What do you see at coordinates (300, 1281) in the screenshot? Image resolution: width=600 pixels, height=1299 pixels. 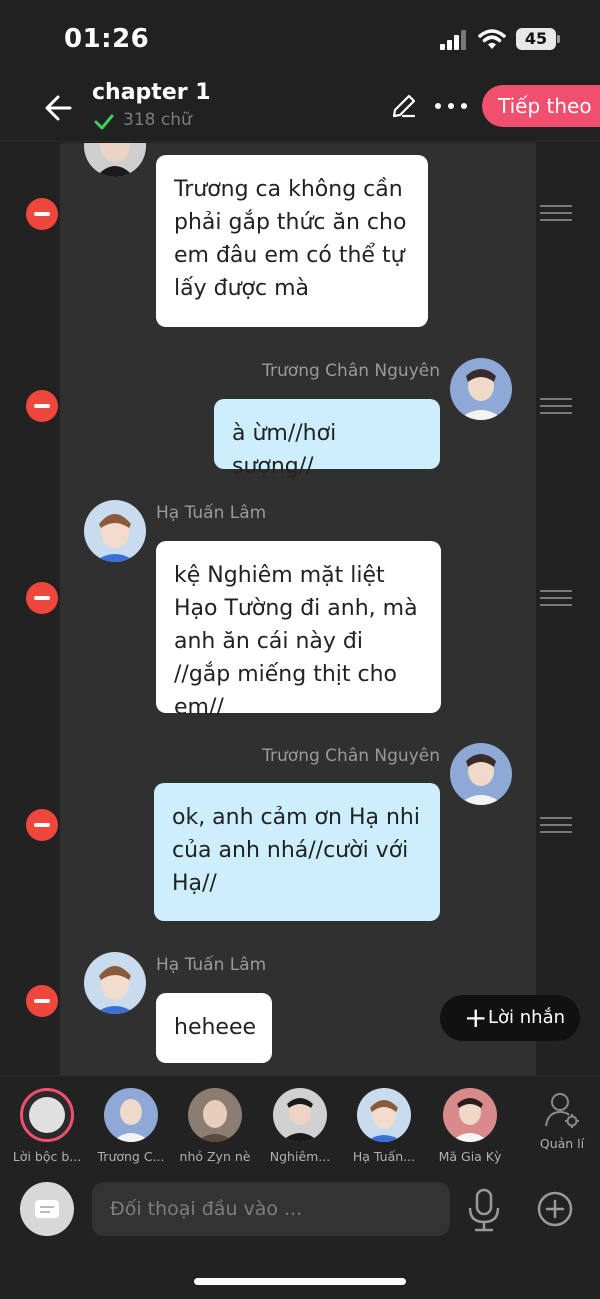 I see `home-indicator` at bounding box center [300, 1281].